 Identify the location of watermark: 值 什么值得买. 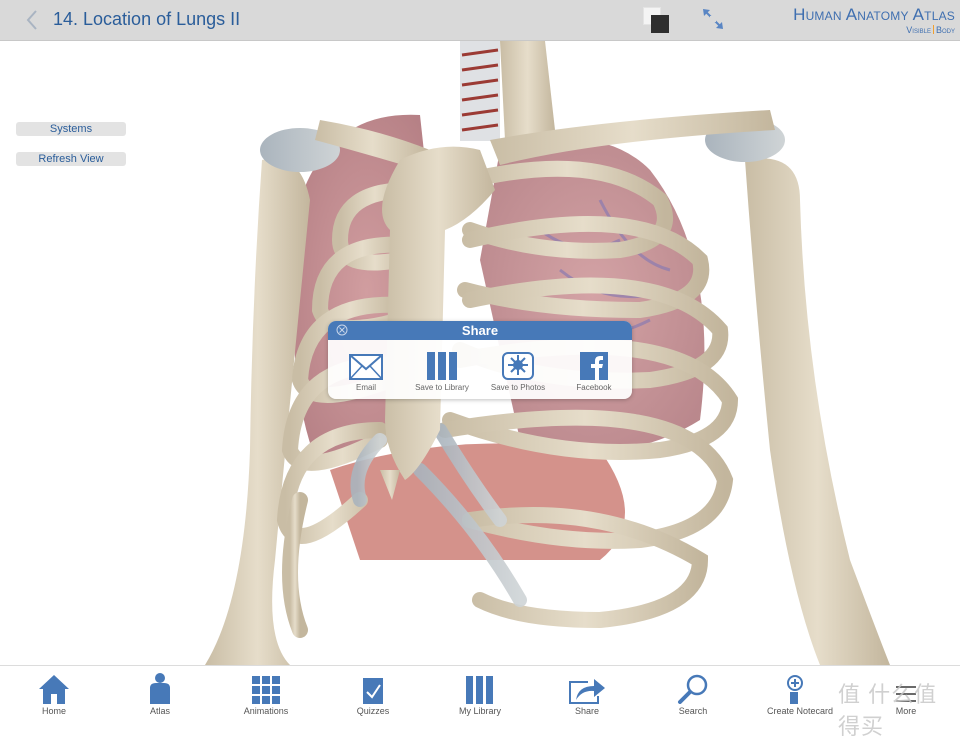
(888, 710).